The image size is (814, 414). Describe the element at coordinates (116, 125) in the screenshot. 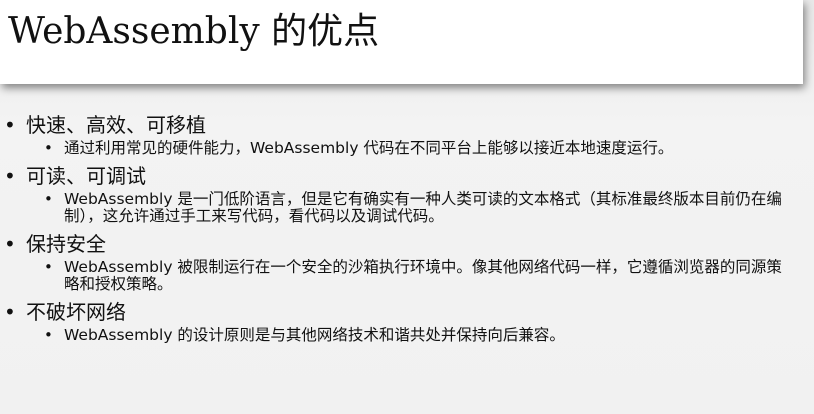

I see `bullet-heading: 快速、高效、可移植` at that location.